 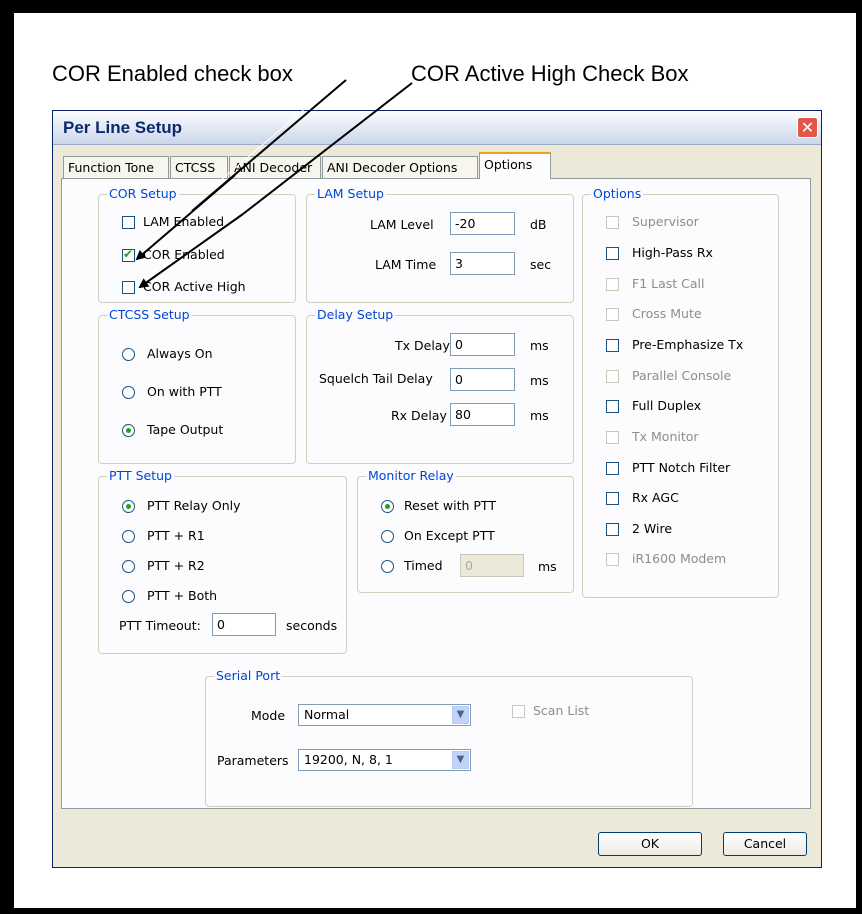 I want to click on ptt-r2-label: PTT + R2, so click(x=176, y=565).